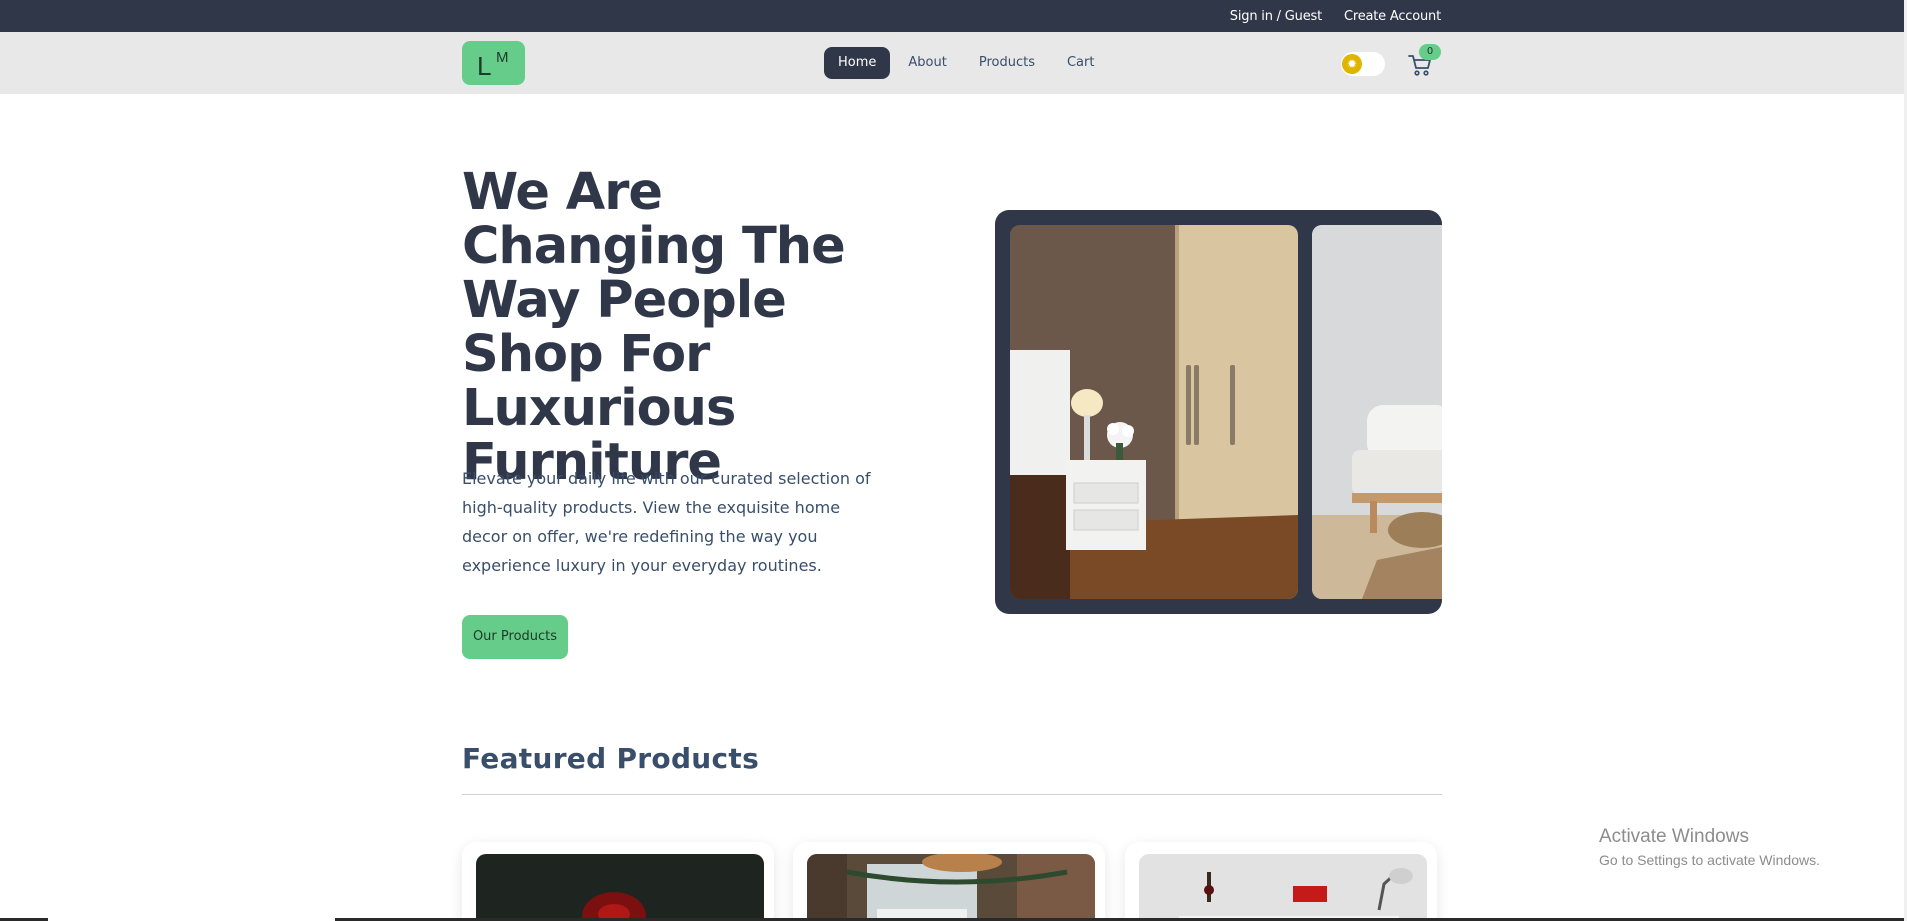  What do you see at coordinates (1007, 63) in the screenshot?
I see `nav-item-products: Products` at bounding box center [1007, 63].